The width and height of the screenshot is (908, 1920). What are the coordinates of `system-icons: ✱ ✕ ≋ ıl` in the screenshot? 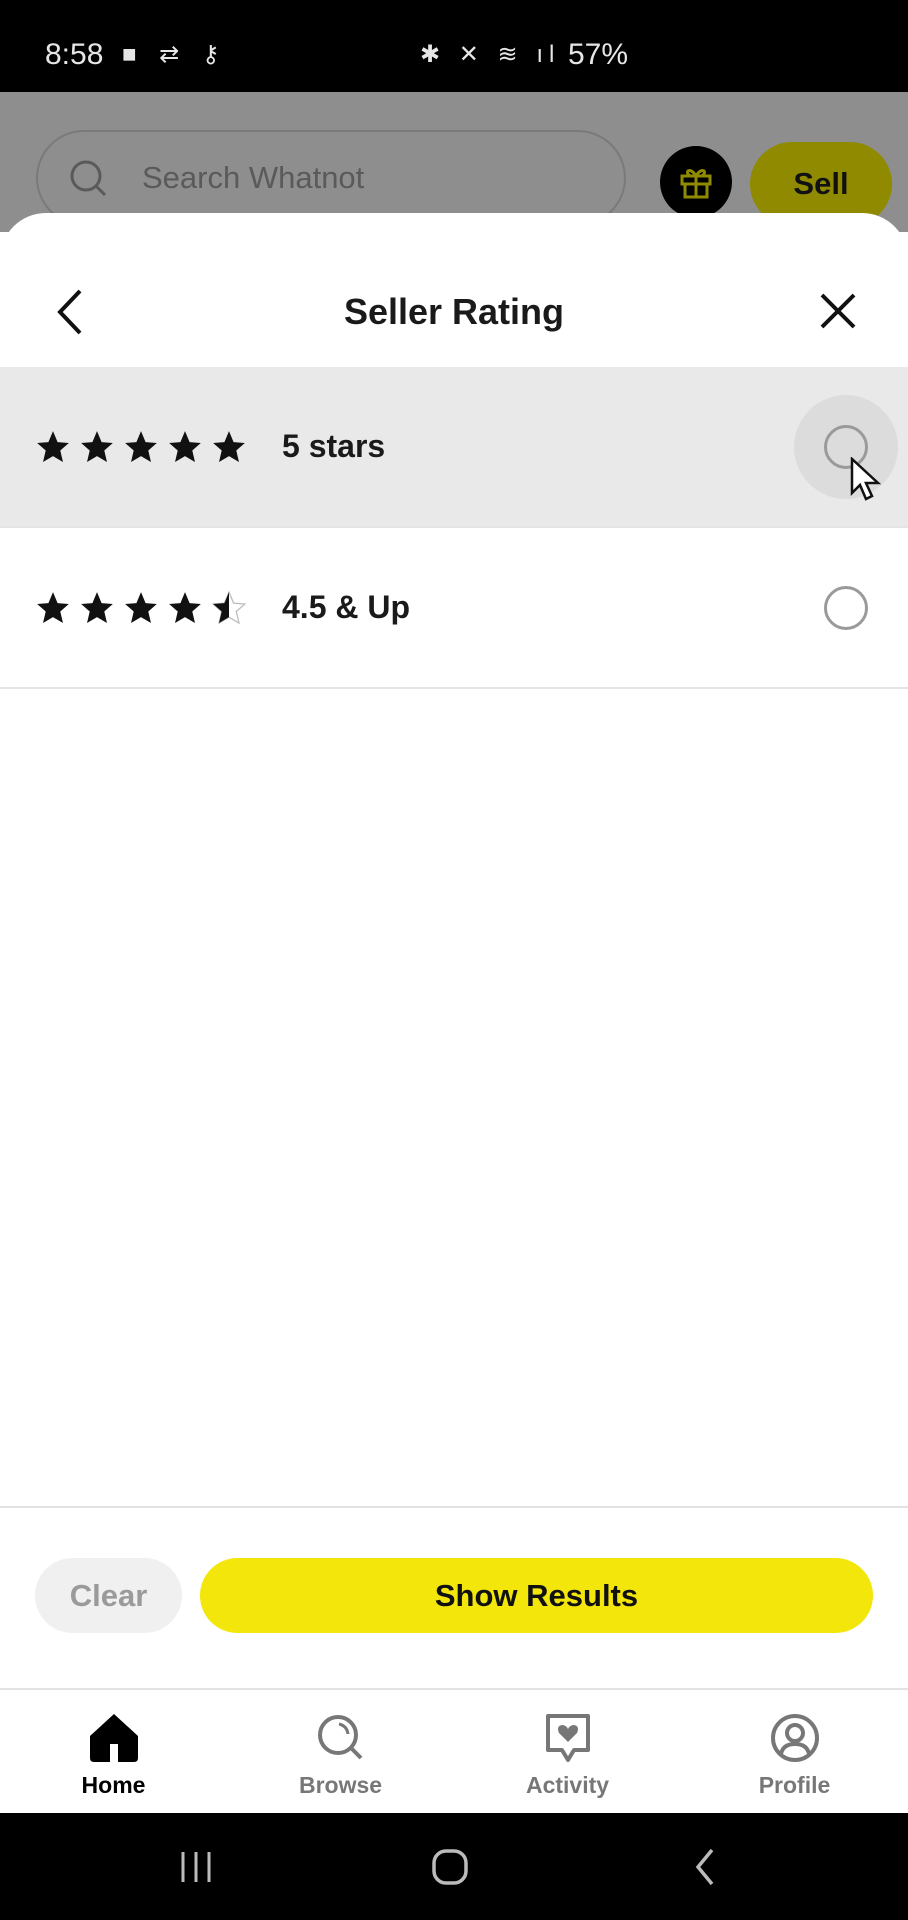 It's located at (490, 54).